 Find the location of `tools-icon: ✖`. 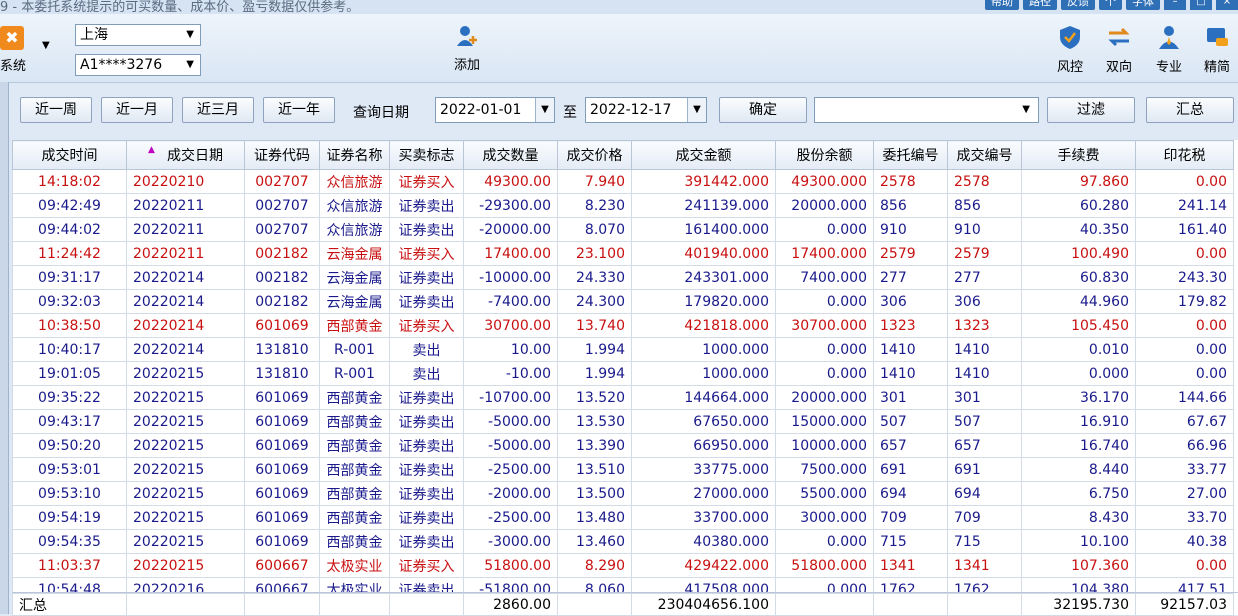

tools-icon: ✖ is located at coordinates (12, 38).